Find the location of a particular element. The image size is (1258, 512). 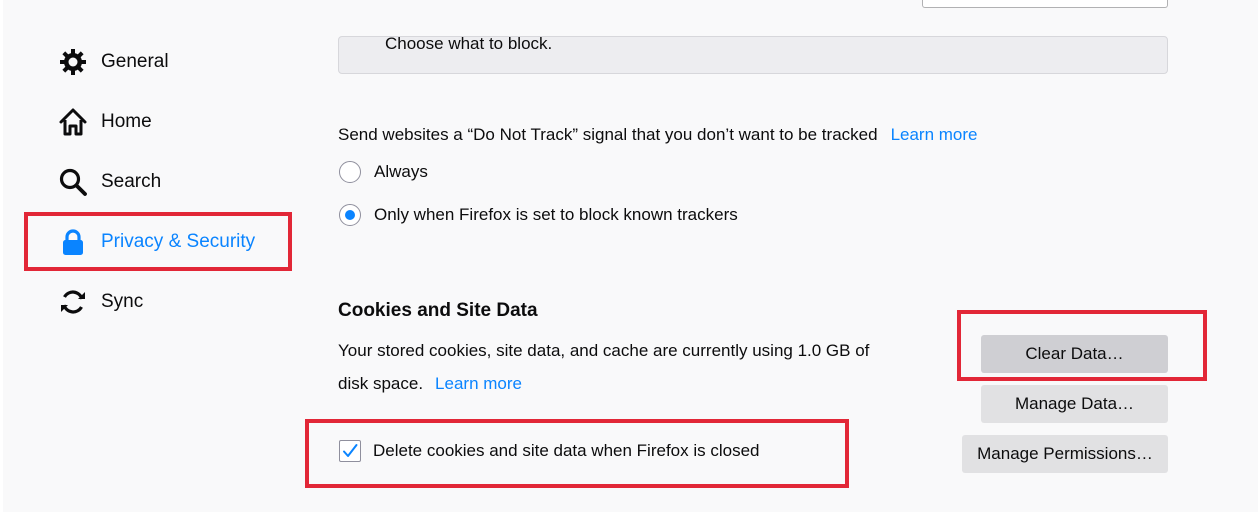

sidebar-item-label: Sync is located at coordinates (122, 301).